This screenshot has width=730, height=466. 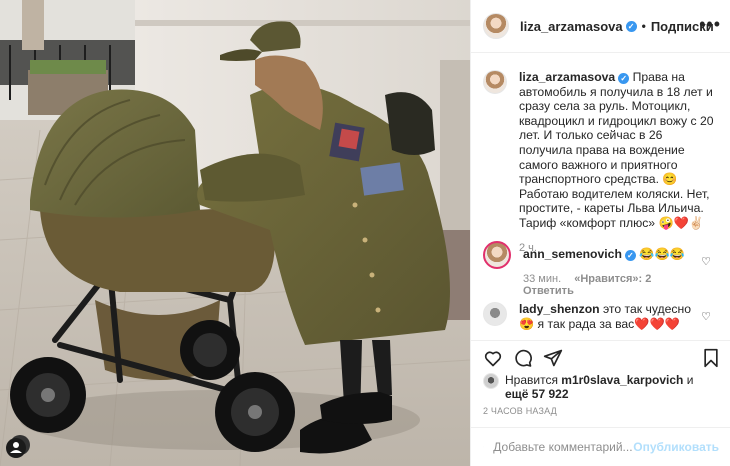 What do you see at coordinates (710, 24) in the screenshot?
I see `more-options-icon: •••` at bounding box center [710, 24].